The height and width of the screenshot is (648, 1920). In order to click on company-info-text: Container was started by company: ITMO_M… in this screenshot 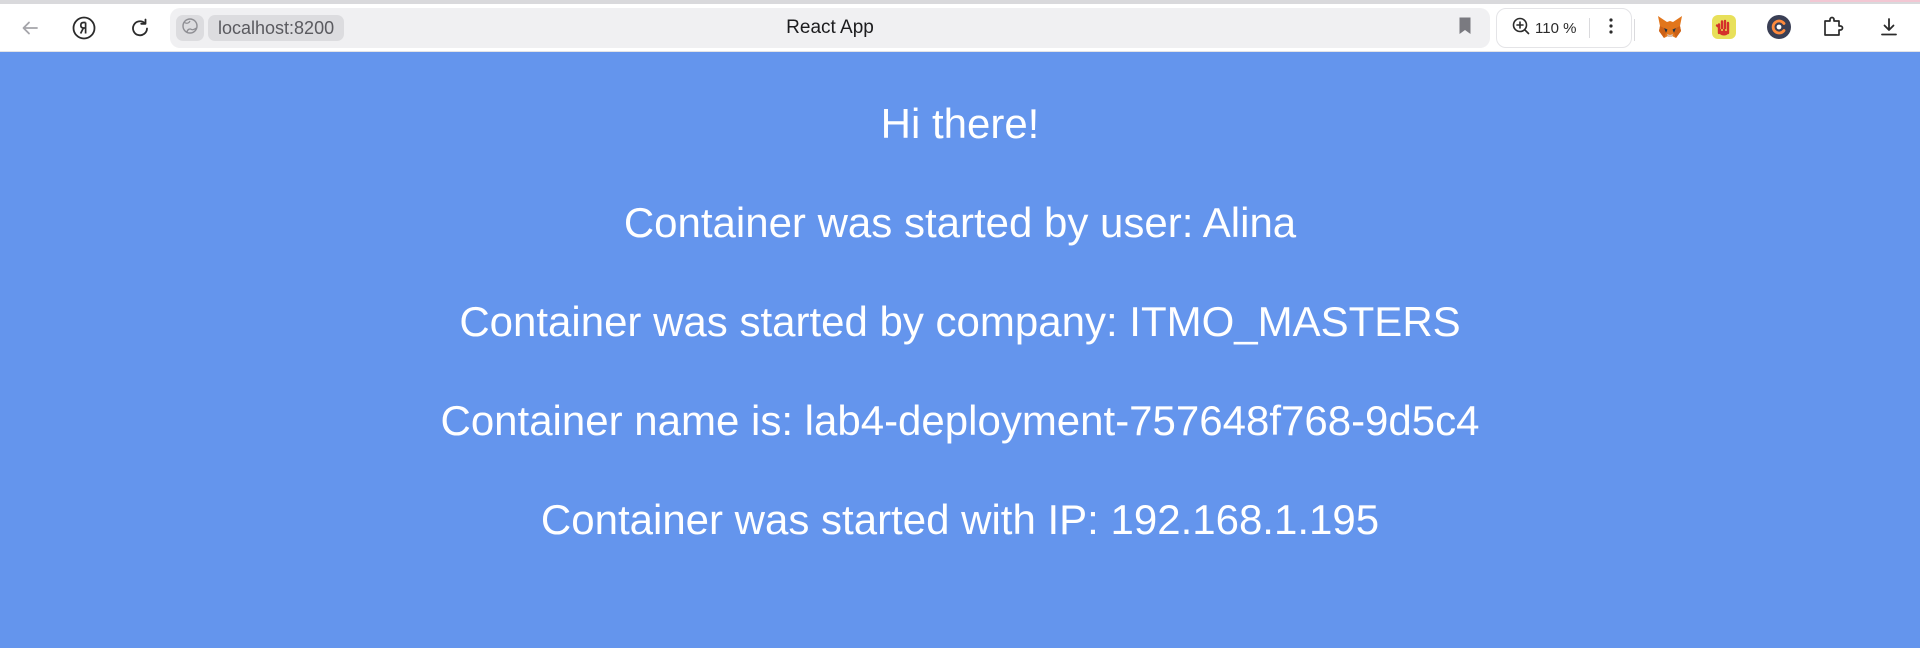, I will do `click(960, 321)`.